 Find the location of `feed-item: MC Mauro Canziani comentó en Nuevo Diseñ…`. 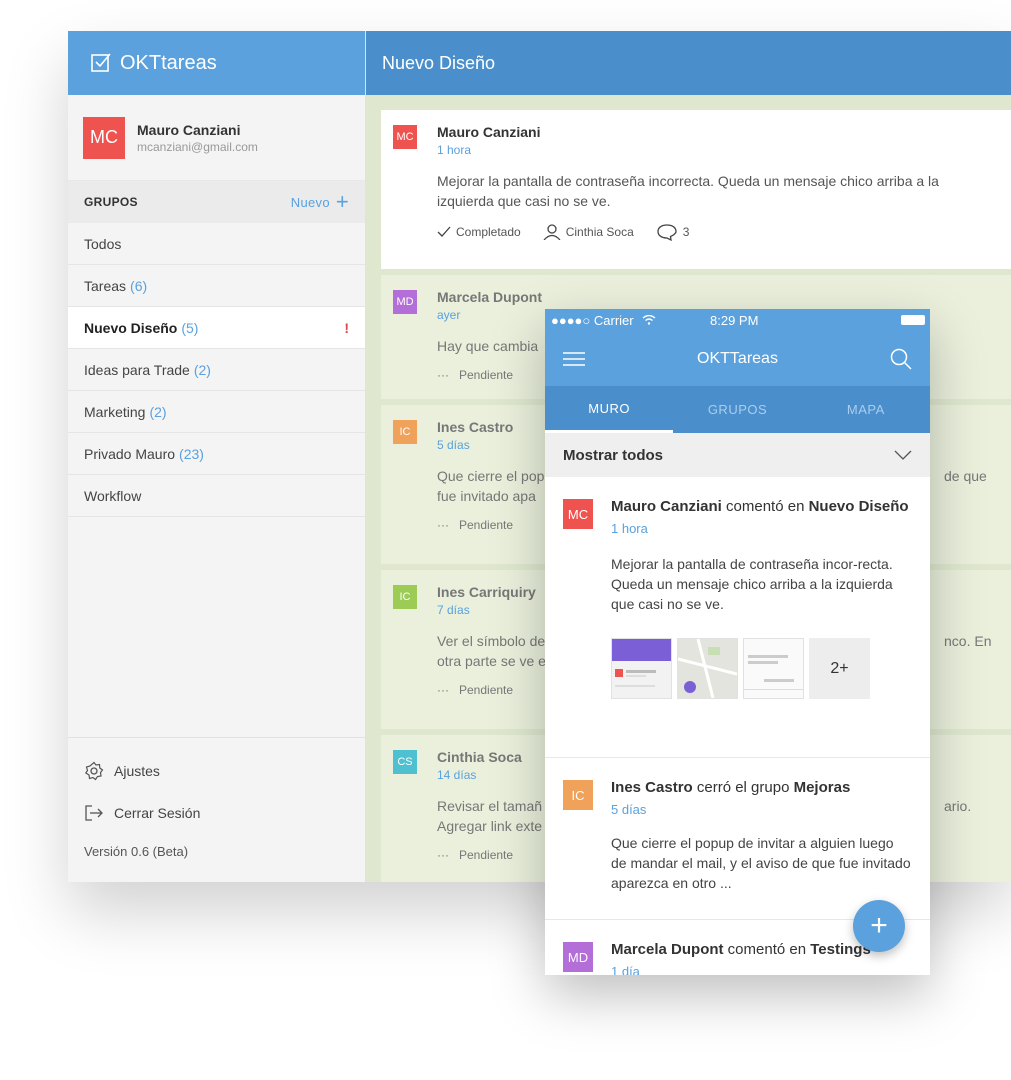

feed-item: MC Mauro Canziani comentó en Nuevo Diseñ… is located at coordinates (737, 617).